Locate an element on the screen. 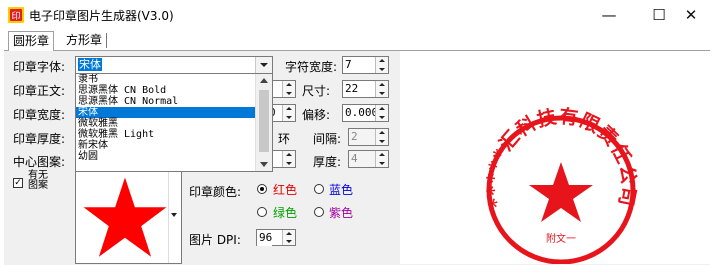 The width and height of the screenshot is (714, 265). has-pattern-label: 有无图案 is located at coordinates (38, 180).